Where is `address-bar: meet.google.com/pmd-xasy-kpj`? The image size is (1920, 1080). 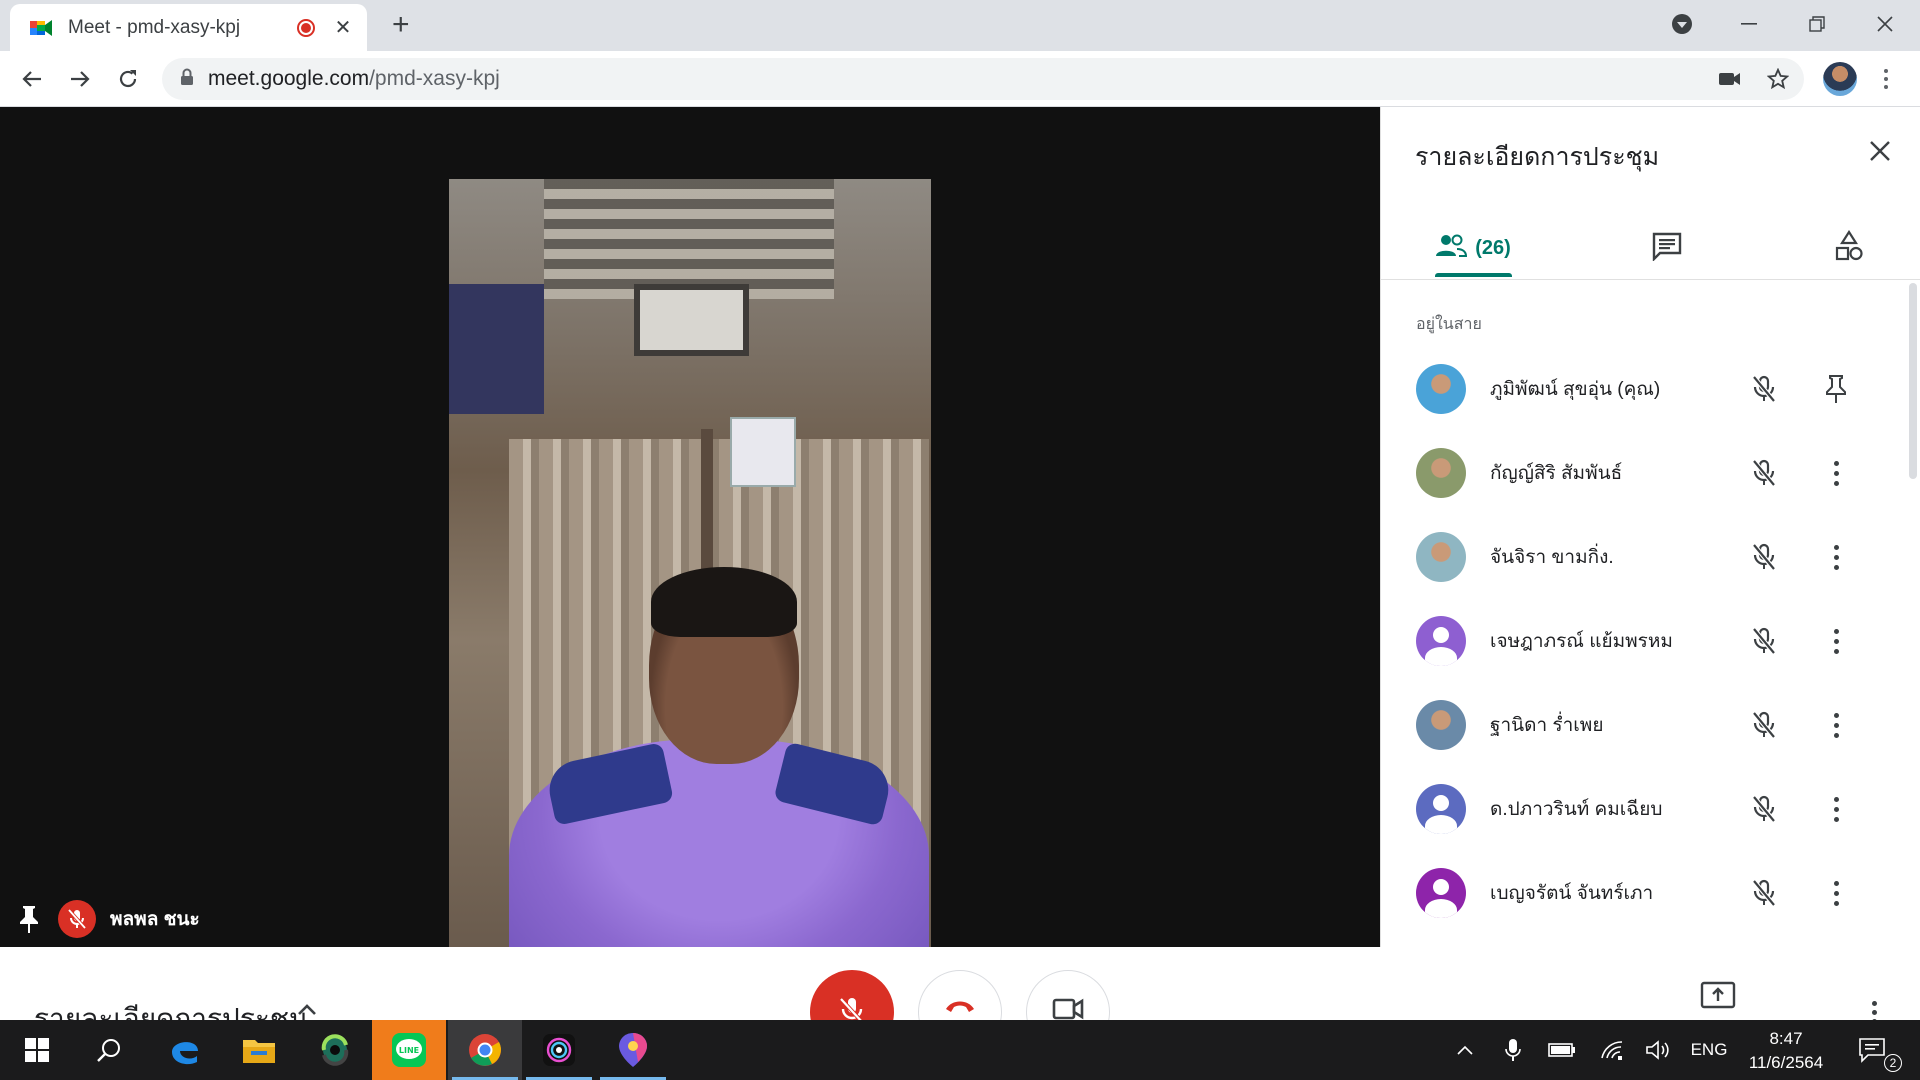
address-bar: meet.google.com/pmd-xasy-kpj is located at coordinates (983, 79).